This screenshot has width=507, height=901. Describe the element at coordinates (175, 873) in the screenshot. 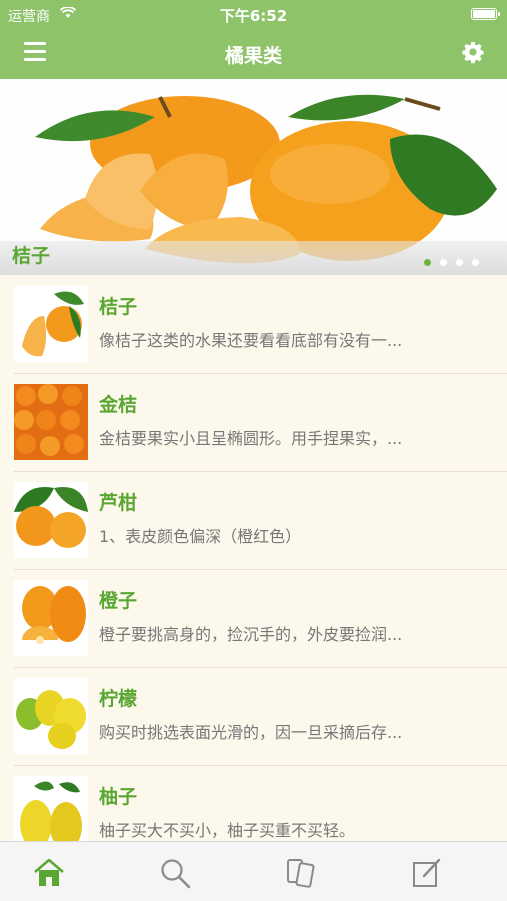

I see `search-icon` at that location.